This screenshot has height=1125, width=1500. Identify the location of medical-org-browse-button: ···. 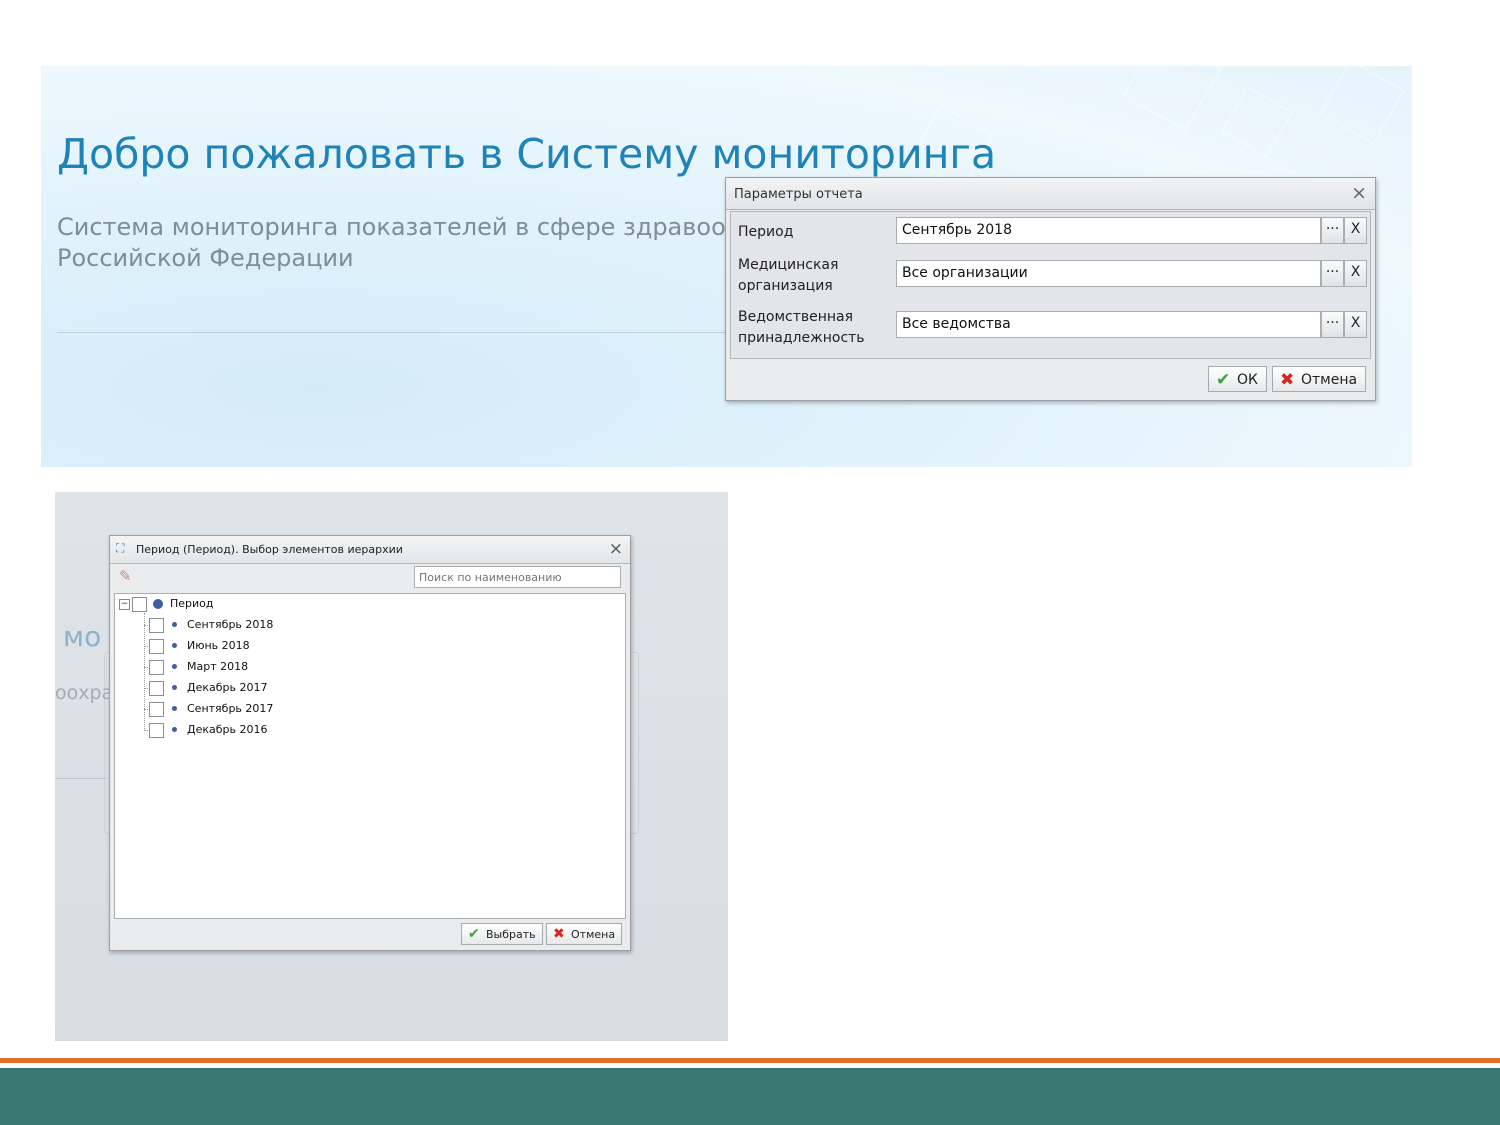
(1332, 273).